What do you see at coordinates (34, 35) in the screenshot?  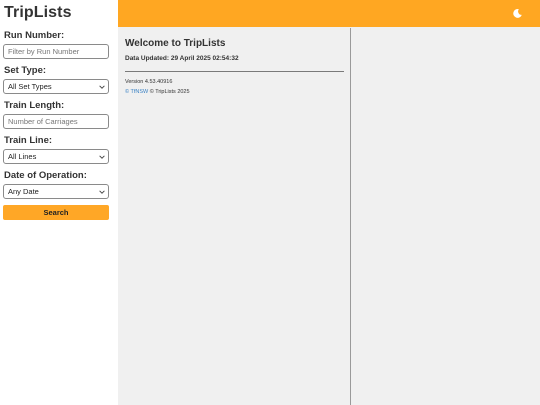 I see `run-number-label: Run Number:` at bounding box center [34, 35].